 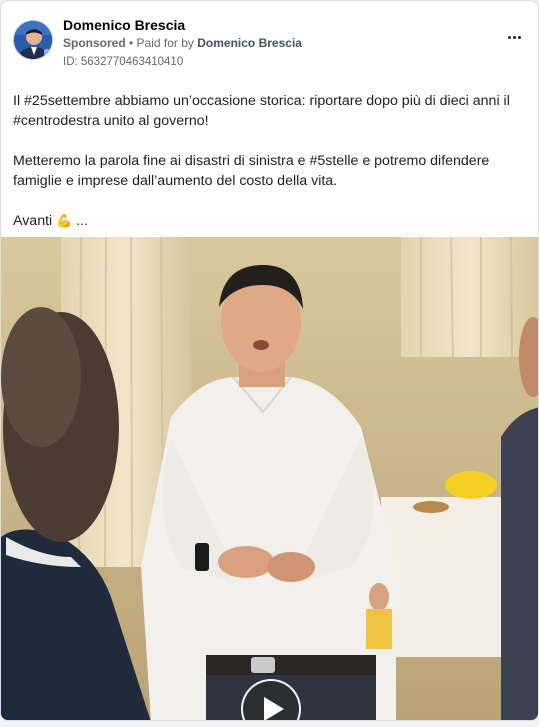 I want to click on ad-id: ID: 5632770463410410, so click(x=123, y=62).